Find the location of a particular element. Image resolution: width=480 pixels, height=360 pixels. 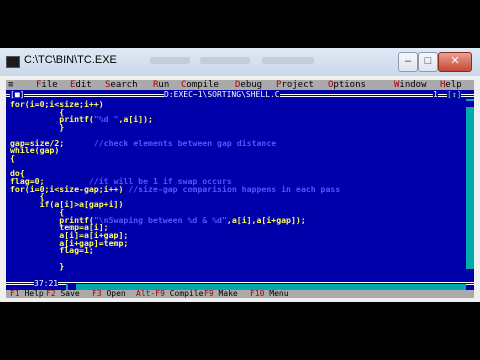

menu-project: Project is located at coordinates (295, 85).